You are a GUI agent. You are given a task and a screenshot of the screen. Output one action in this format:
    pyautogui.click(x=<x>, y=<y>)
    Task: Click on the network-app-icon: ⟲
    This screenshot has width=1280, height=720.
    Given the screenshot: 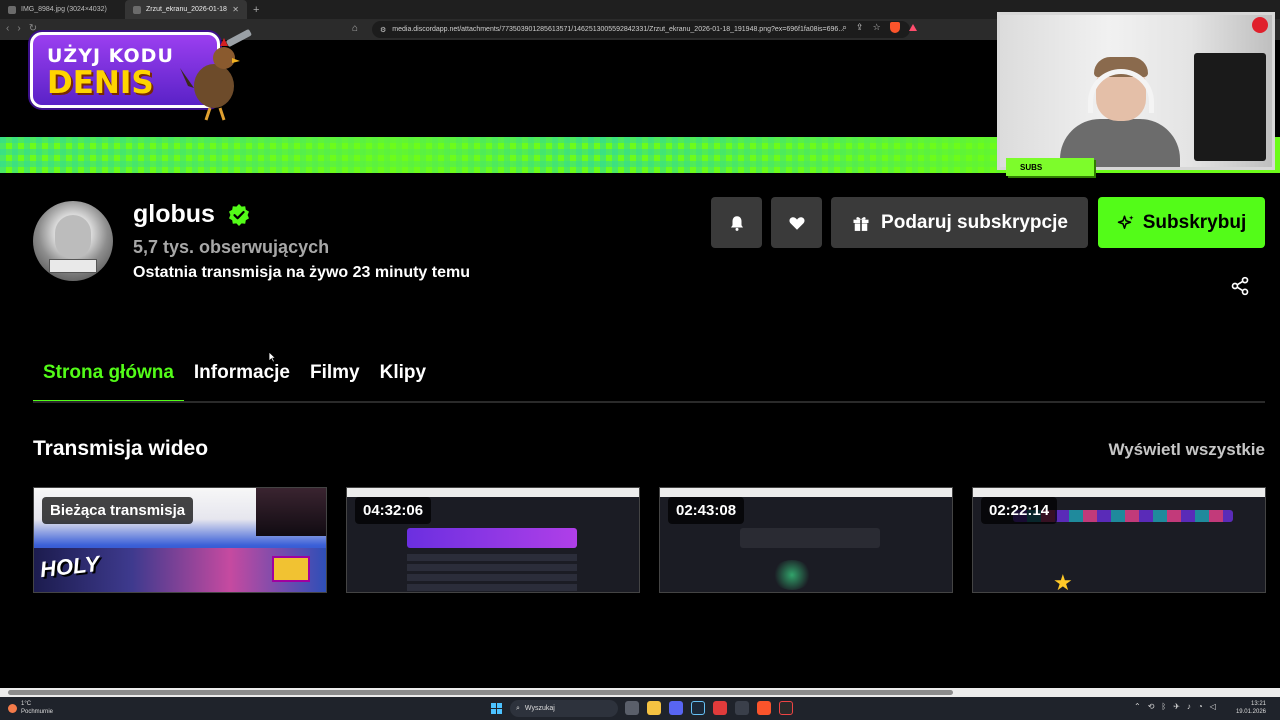 What is the action you would take?
    pyautogui.click(x=1151, y=706)
    